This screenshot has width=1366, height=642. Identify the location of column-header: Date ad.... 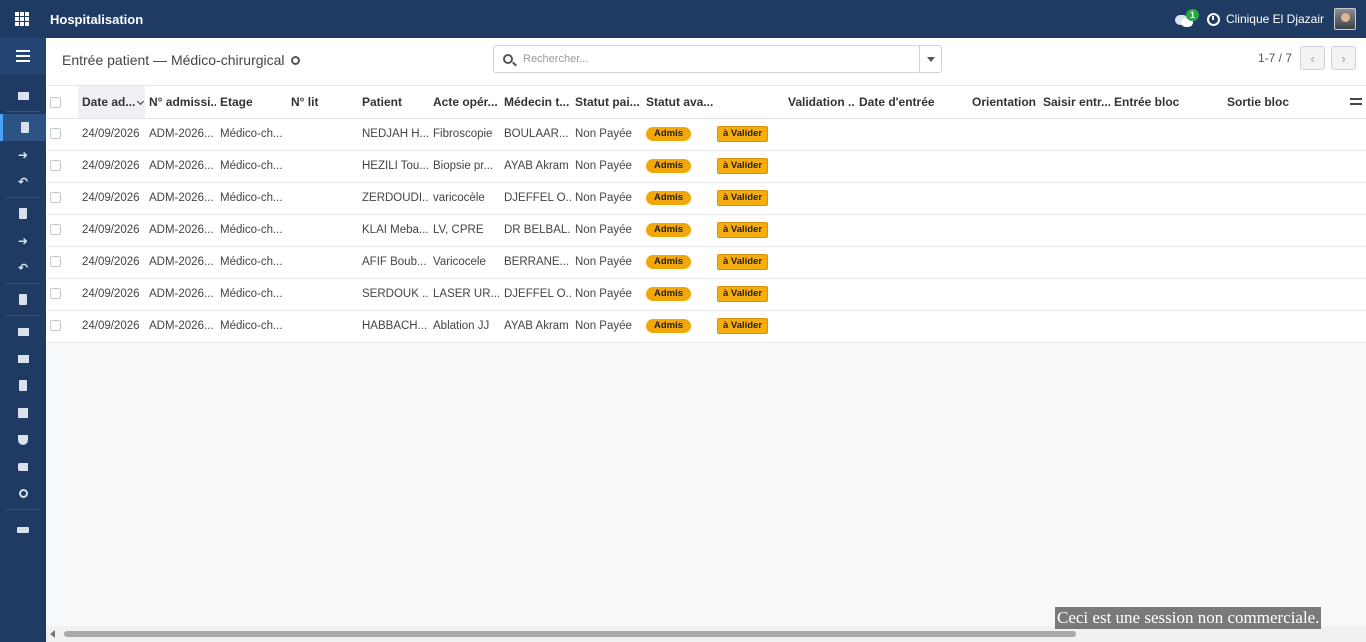
(111, 102).